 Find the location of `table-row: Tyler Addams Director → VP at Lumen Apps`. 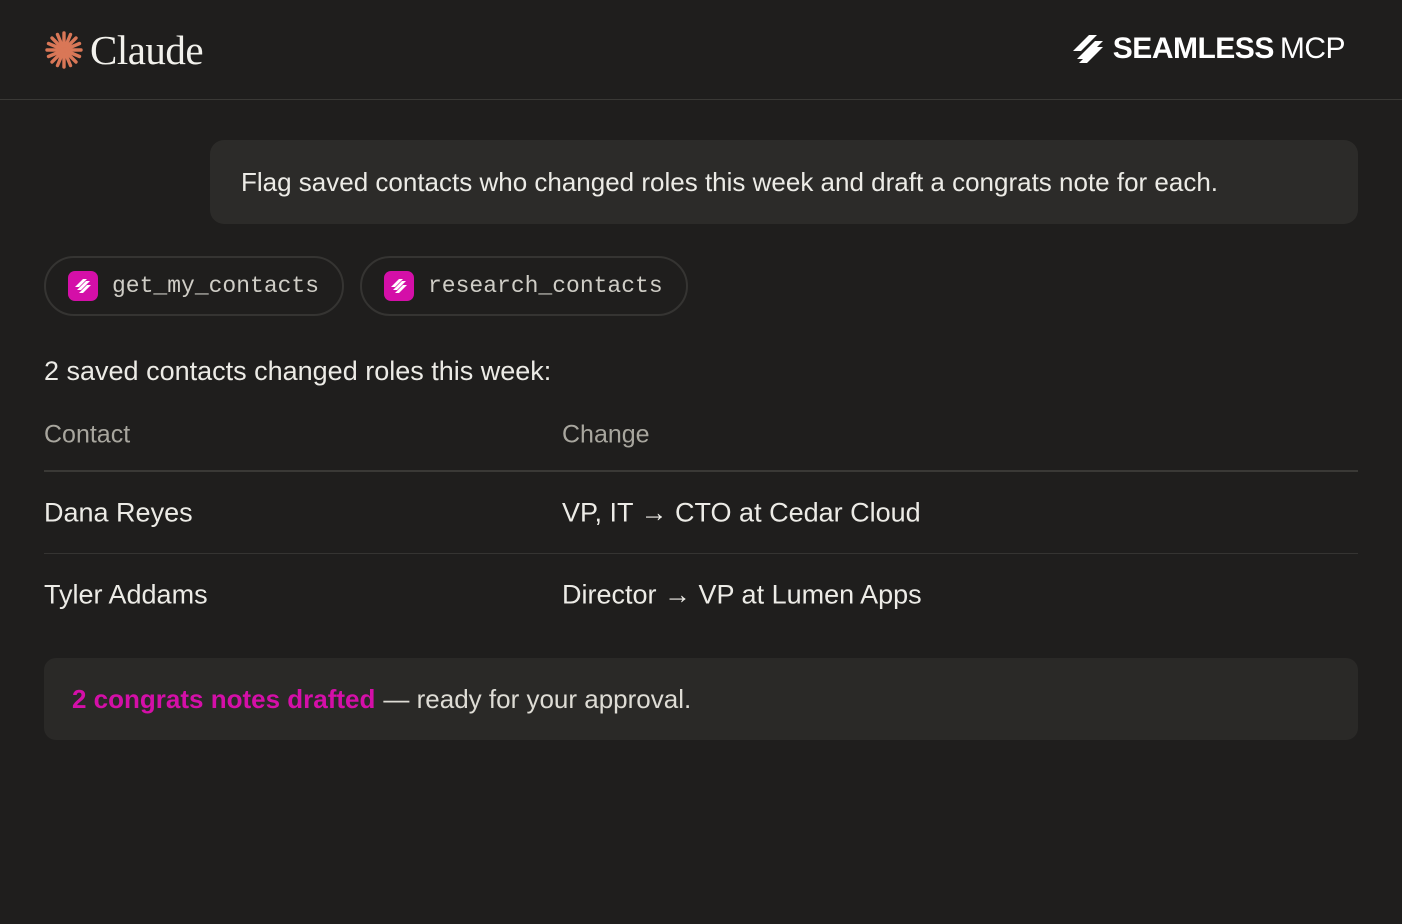

table-row: Tyler Addams Director → VP at Lumen Apps is located at coordinates (701, 595).